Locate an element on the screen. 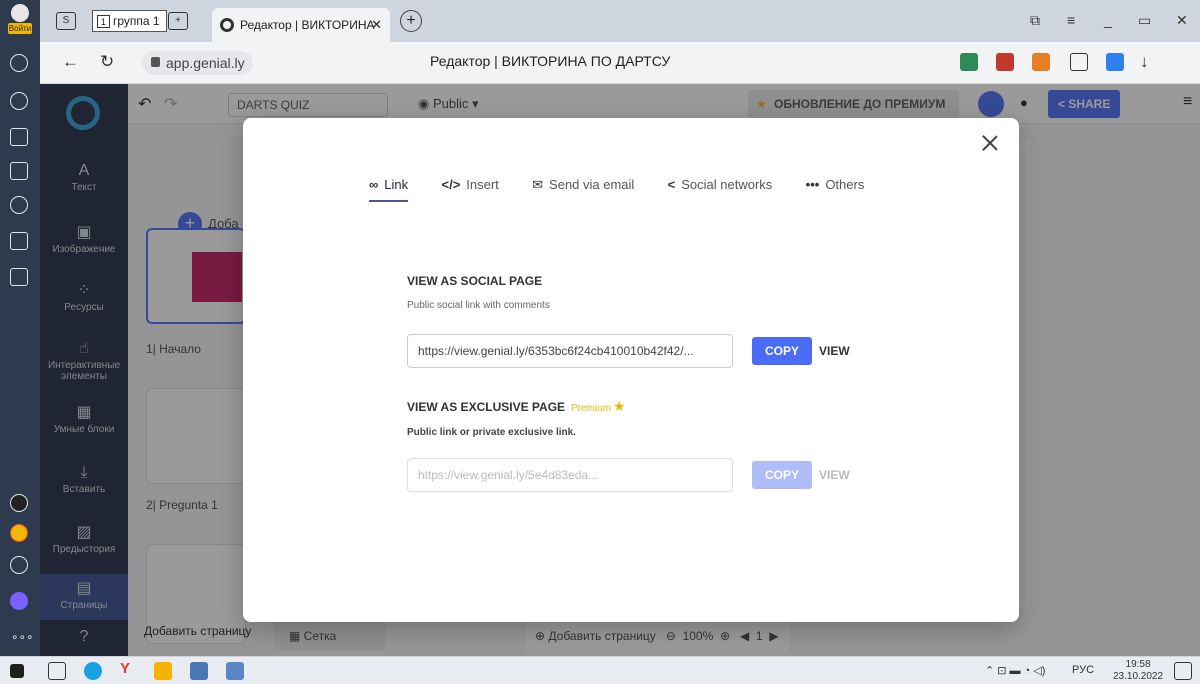 Image resolution: width=1200 pixels, height=684 pixels. tab-email: ✉ Send via email is located at coordinates (583, 189).